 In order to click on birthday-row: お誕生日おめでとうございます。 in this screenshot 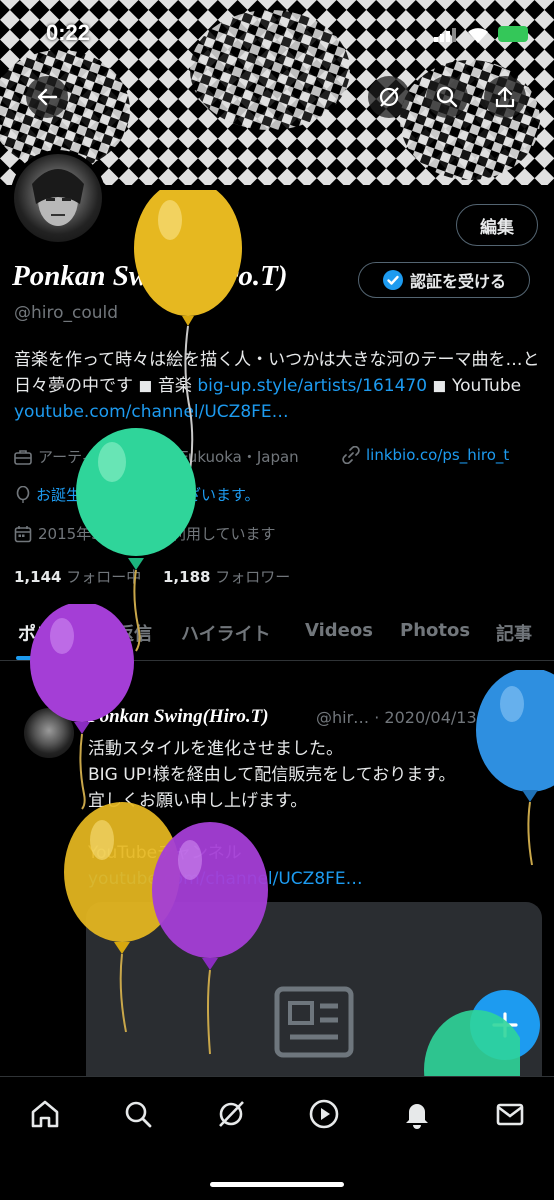, I will do `click(138, 494)`.